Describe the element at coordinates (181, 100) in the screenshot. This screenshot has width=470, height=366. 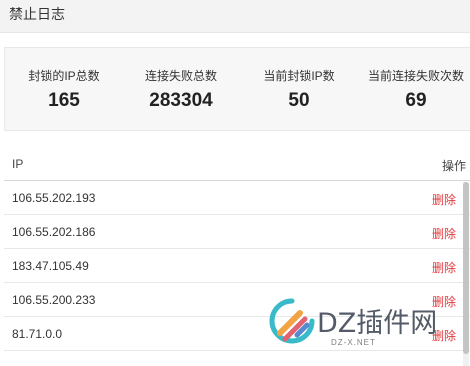
I see `stat-value: 283304` at that location.